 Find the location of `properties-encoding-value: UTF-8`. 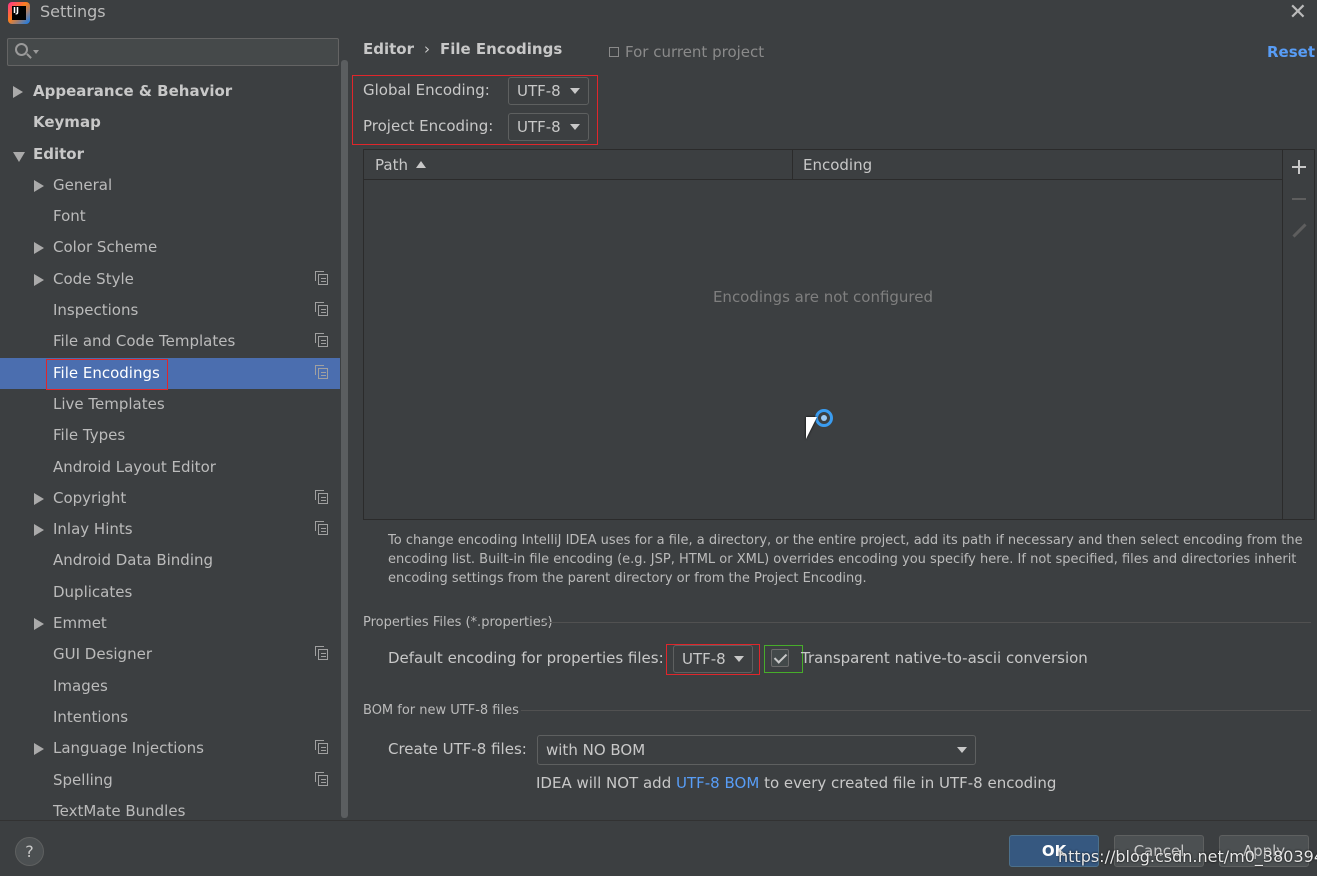

properties-encoding-value: UTF-8 is located at coordinates (704, 659).